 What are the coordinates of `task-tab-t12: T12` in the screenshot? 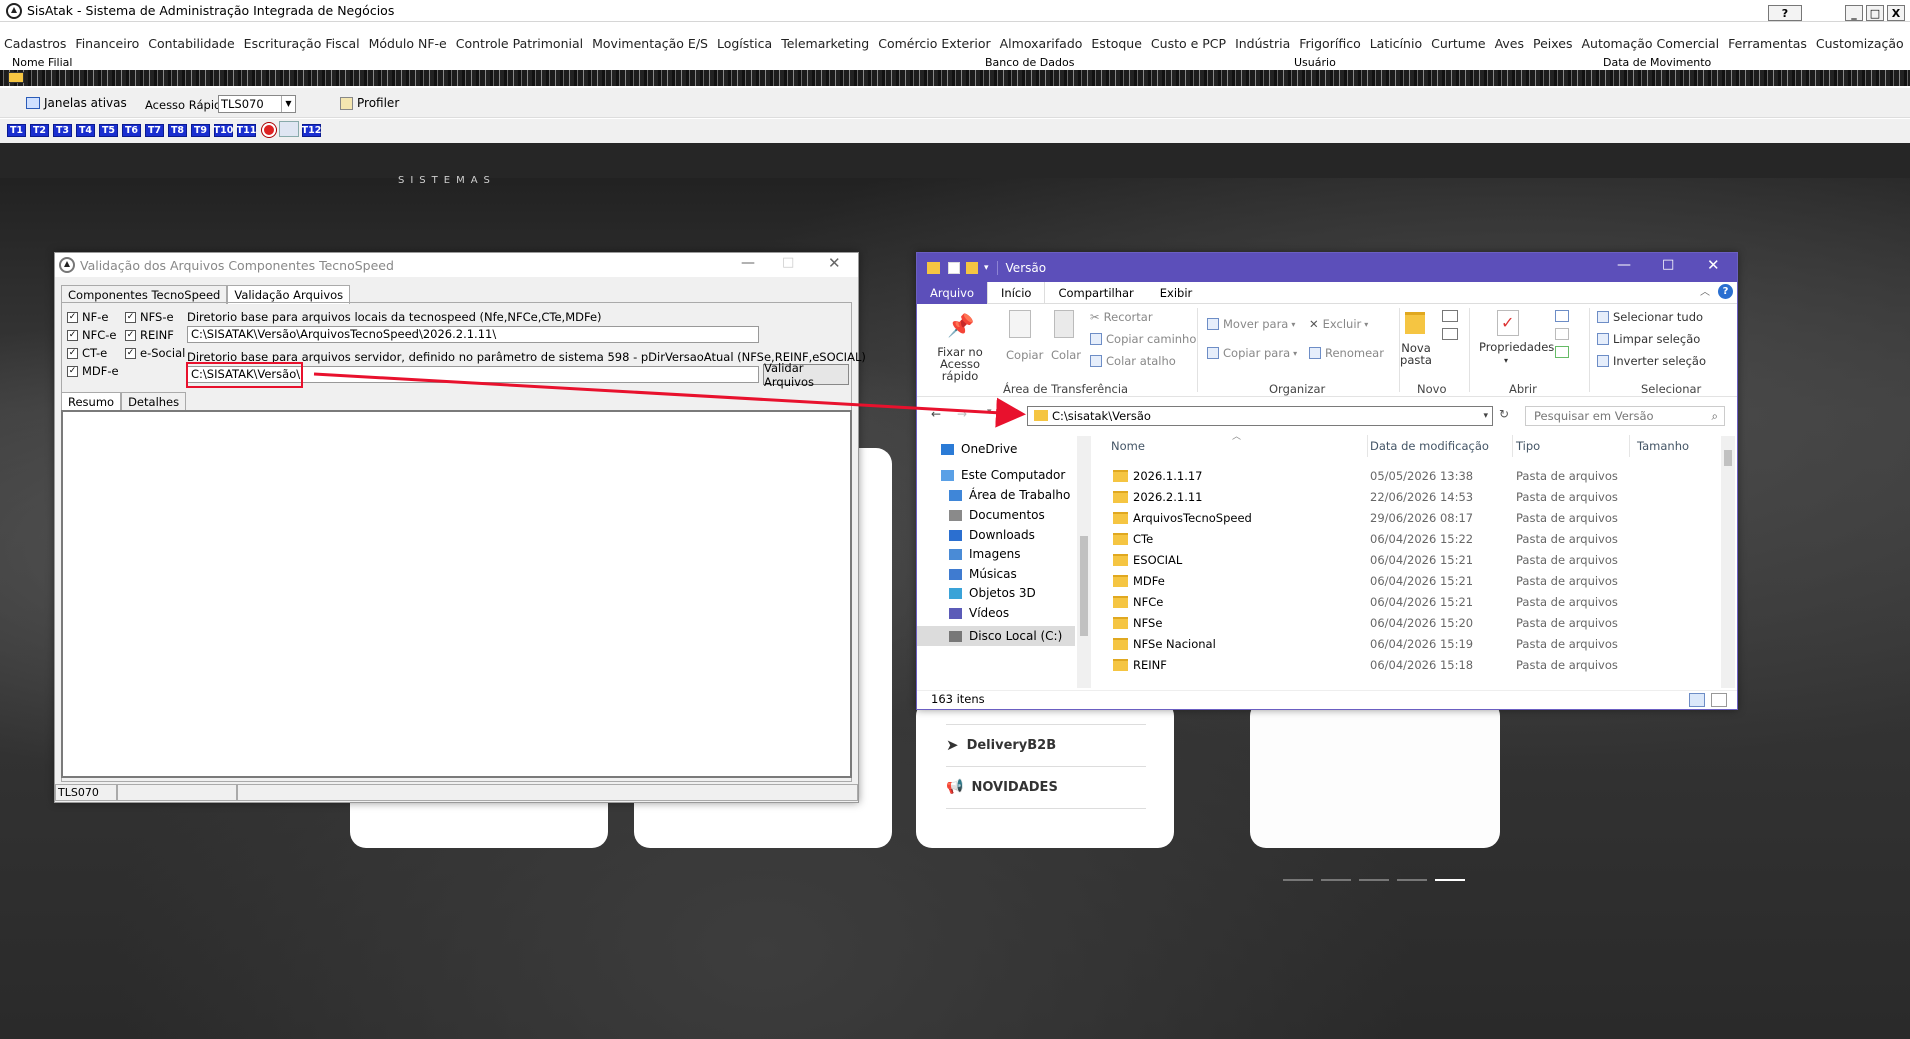 It's located at (311, 130).